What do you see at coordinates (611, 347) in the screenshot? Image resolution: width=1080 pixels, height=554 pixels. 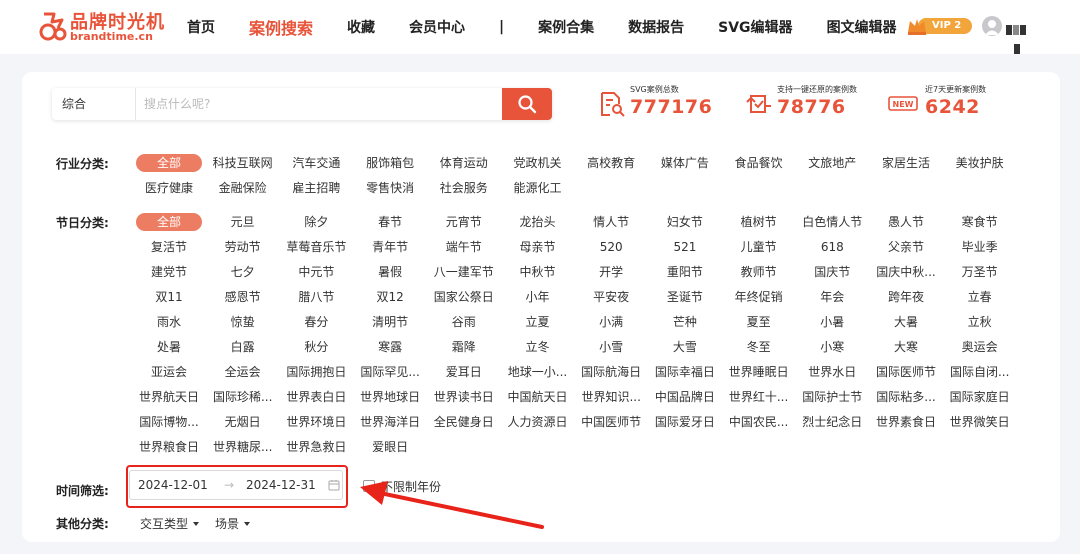 I see `festival-tag: 小雪` at bounding box center [611, 347].